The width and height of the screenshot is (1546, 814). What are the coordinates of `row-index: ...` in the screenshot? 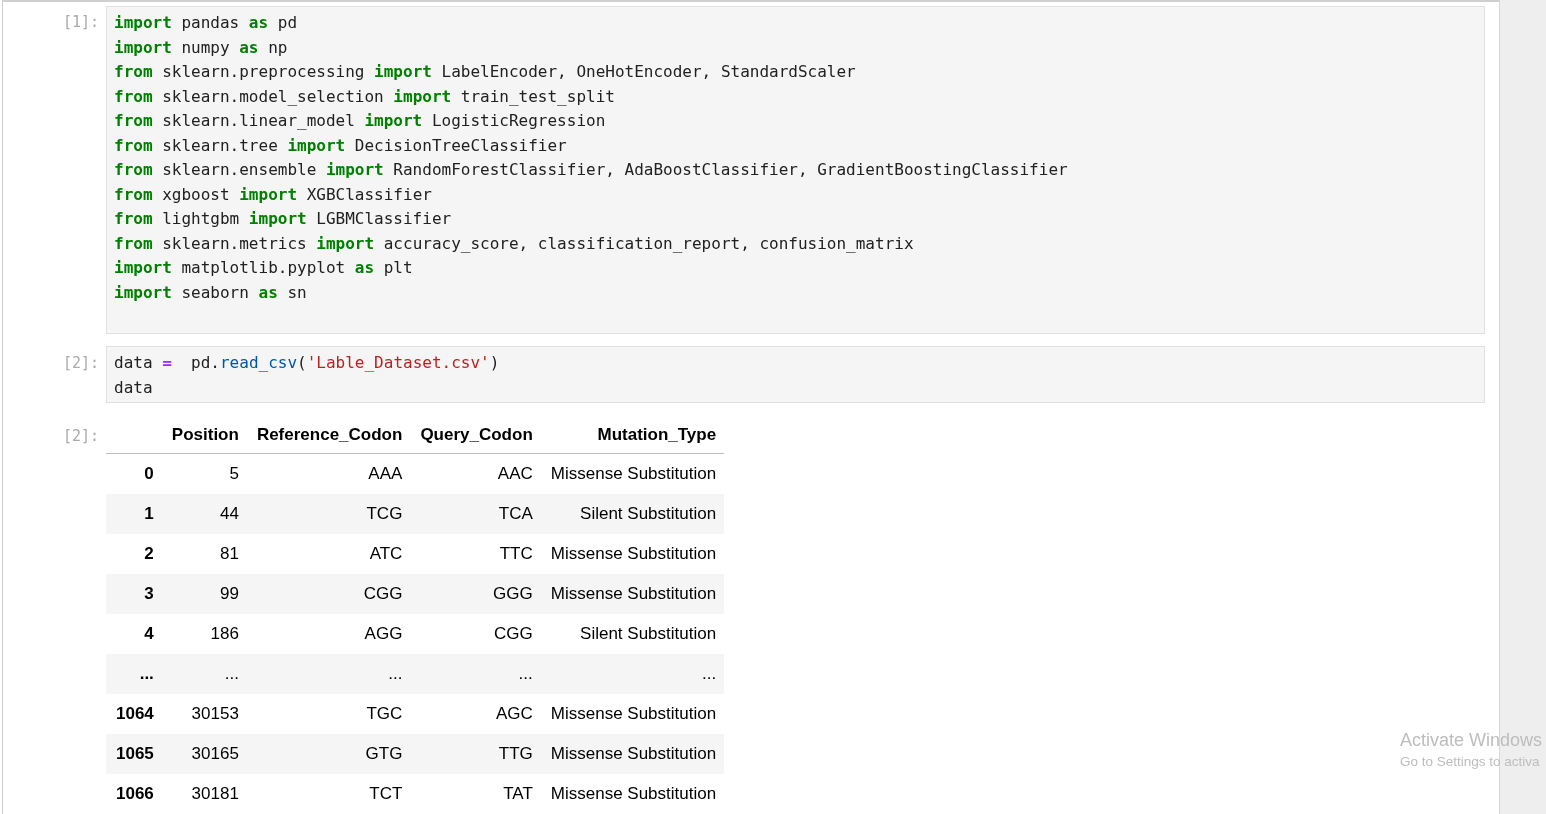 It's located at (134, 674).